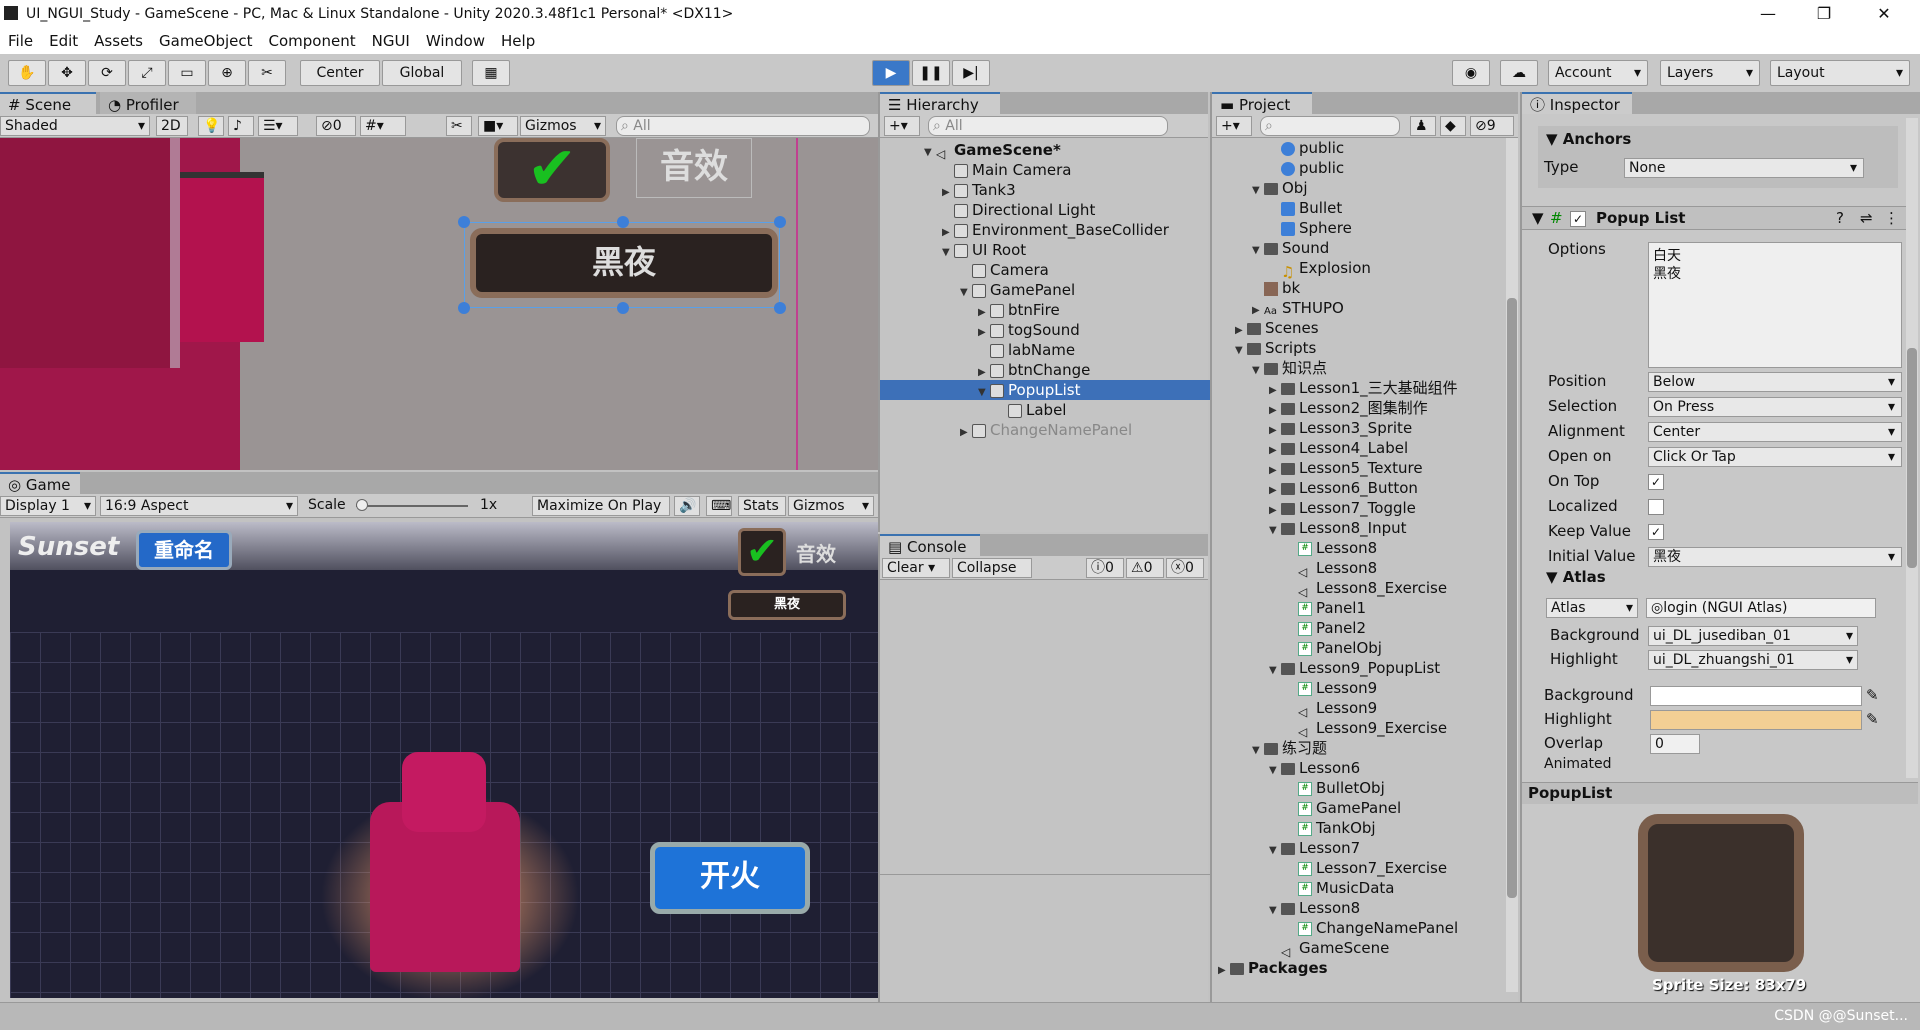 The height and width of the screenshot is (1030, 1920). Describe the element at coordinates (1330, 126) in the screenshot. I see `project-search-input: ⌕` at that location.